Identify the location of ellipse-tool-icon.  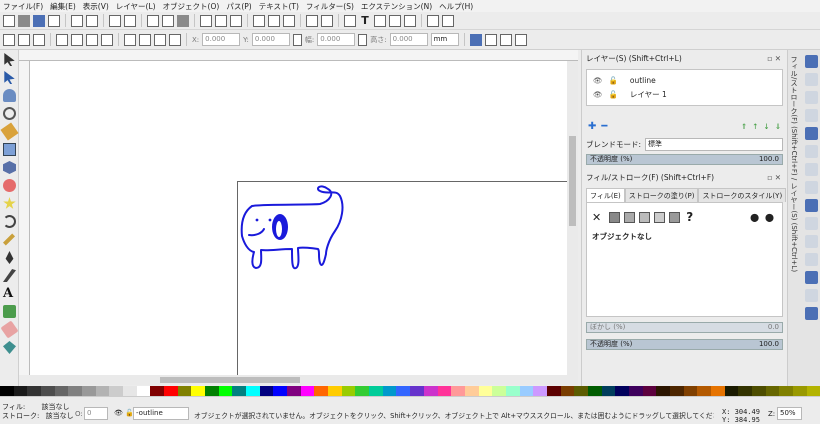
(9, 185).